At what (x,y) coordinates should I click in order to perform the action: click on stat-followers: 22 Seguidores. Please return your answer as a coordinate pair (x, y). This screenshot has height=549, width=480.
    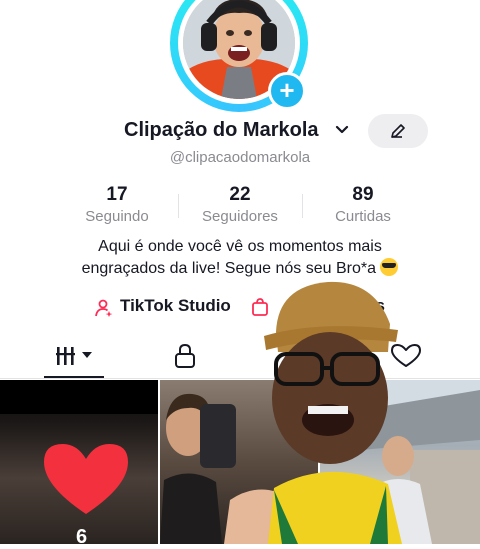
    Looking at the image, I should click on (240, 204).